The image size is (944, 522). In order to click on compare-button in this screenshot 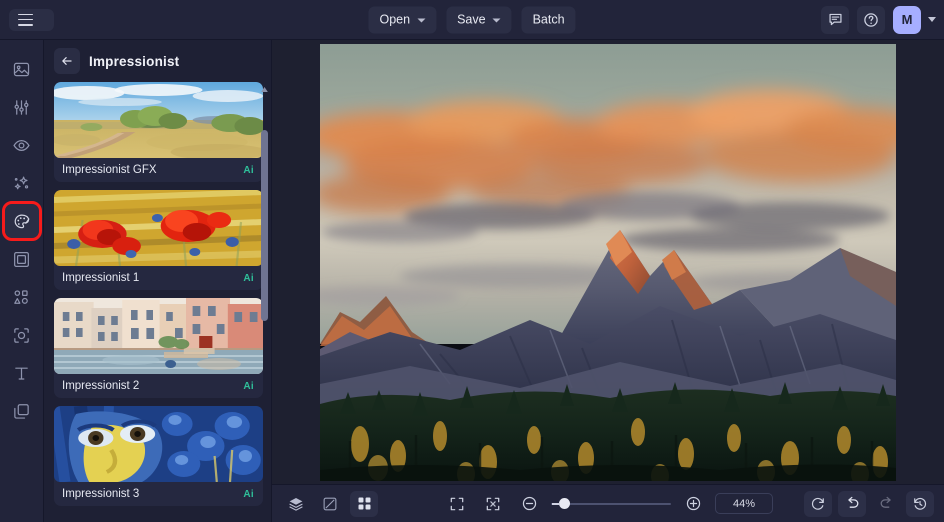, I will do `click(330, 504)`.